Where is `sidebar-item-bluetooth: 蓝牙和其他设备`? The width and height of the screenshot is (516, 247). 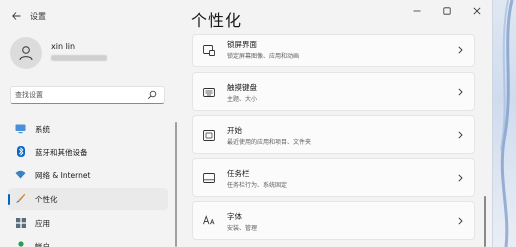 sidebar-item-bluetooth: 蓝牙和其他设备 is located at coordinates (88, 152).